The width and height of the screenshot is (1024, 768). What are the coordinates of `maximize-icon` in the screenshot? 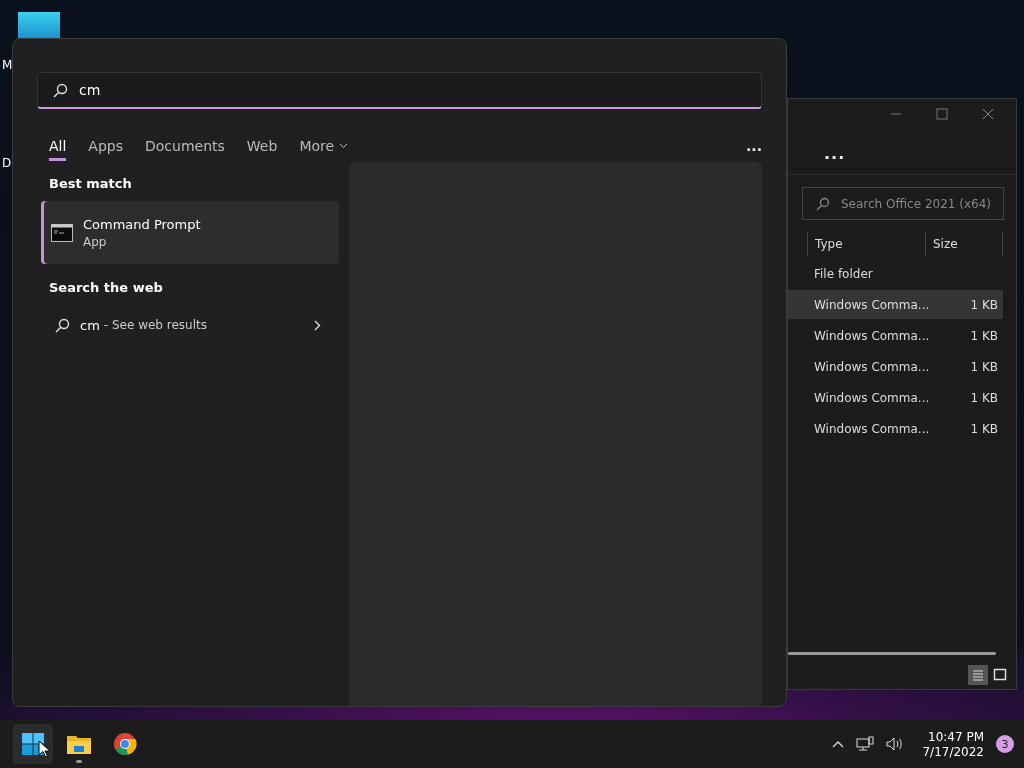 It's located at (942, 114).